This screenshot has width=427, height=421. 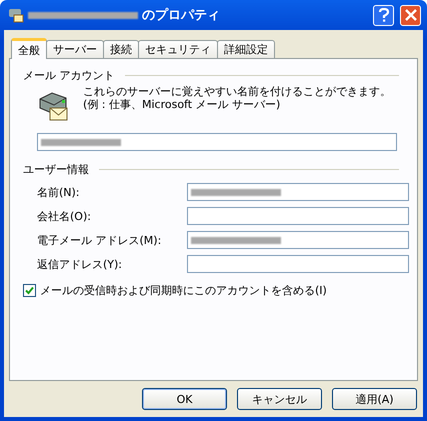 I want to click on group-heading: ユーザー情報, so click(x=56, y=169).